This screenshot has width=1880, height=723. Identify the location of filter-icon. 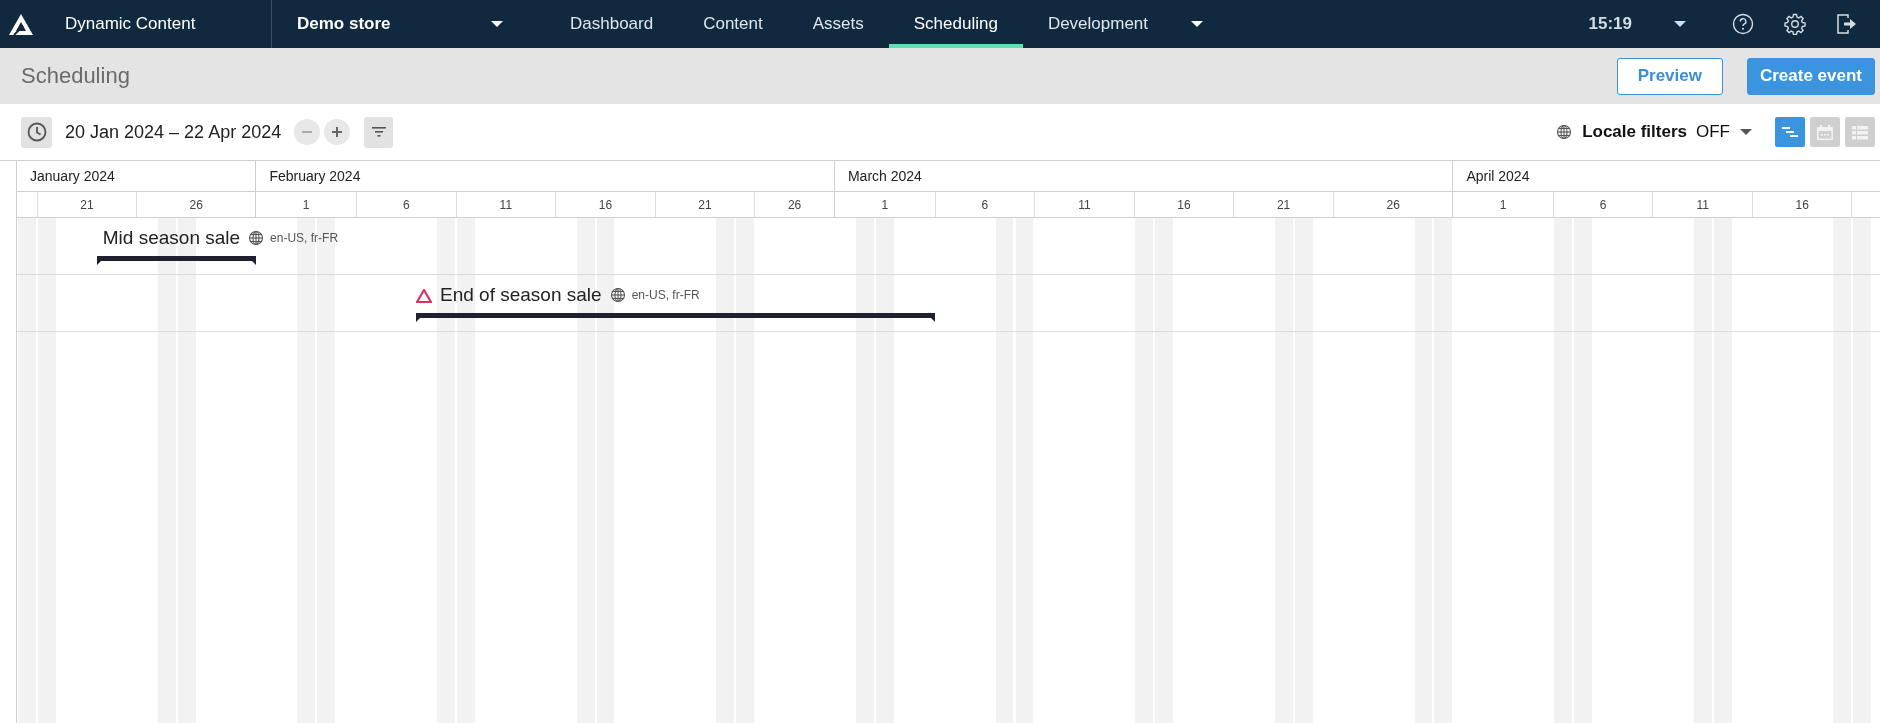
(378, 132).